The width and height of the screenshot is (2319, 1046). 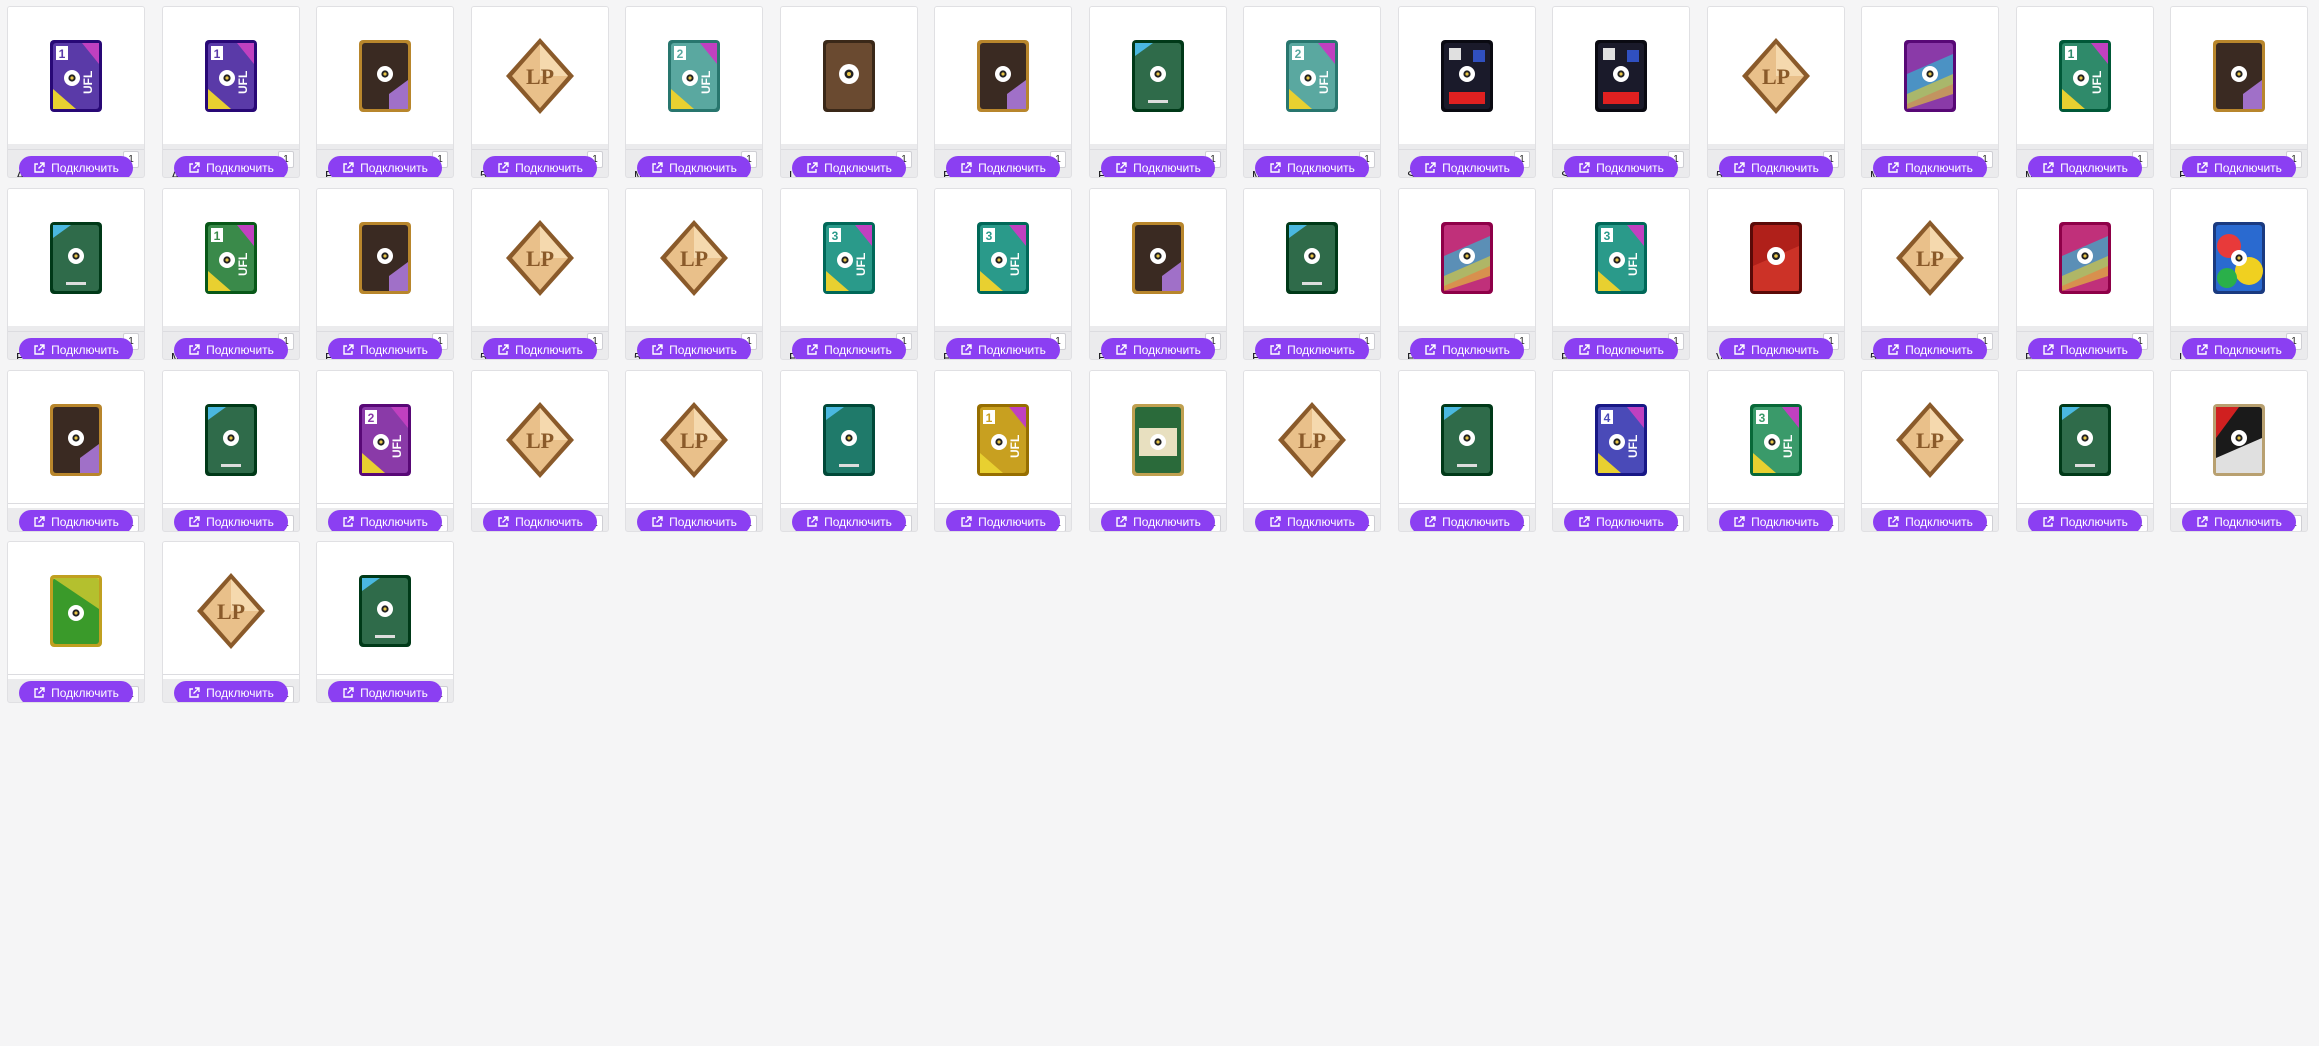 I want to click on pack-card: 1Latam packПодключить, so click(x=2239, y=274).